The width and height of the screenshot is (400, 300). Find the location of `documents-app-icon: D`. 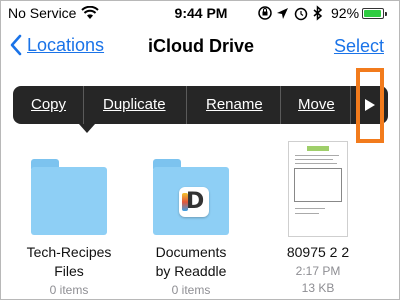

documents-app-icon: D is located at coordinates (194, 202).